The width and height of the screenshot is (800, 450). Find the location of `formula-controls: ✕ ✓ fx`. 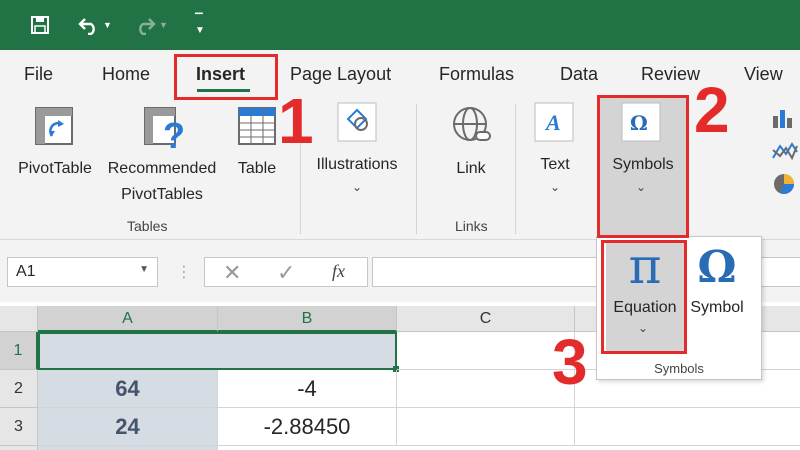

formula-controls: ✕ ✓ fx is located at coordinates (286, 272).